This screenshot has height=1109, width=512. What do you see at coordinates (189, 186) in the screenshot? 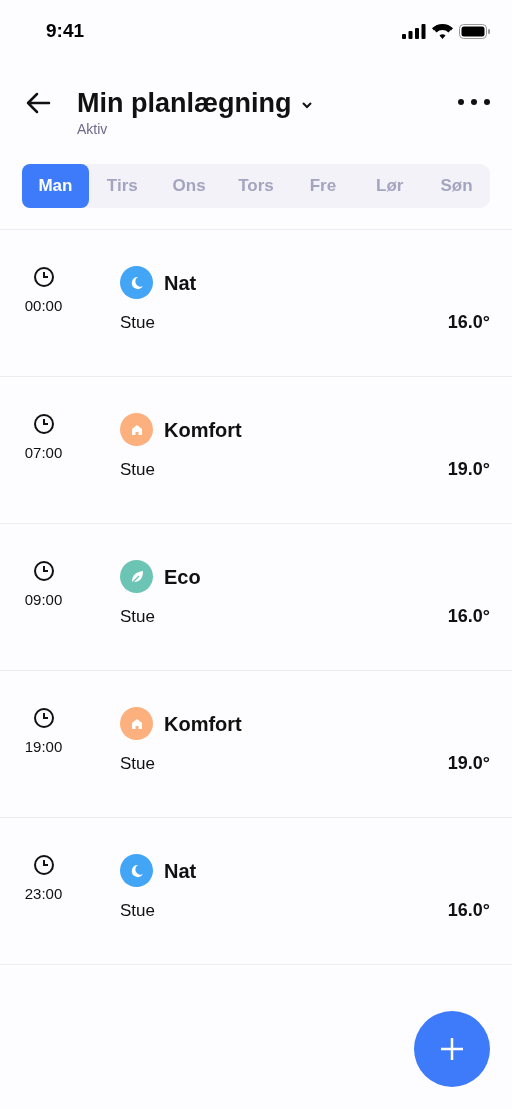
I see `day-tab: Ons` at bounding box center [189, 186].